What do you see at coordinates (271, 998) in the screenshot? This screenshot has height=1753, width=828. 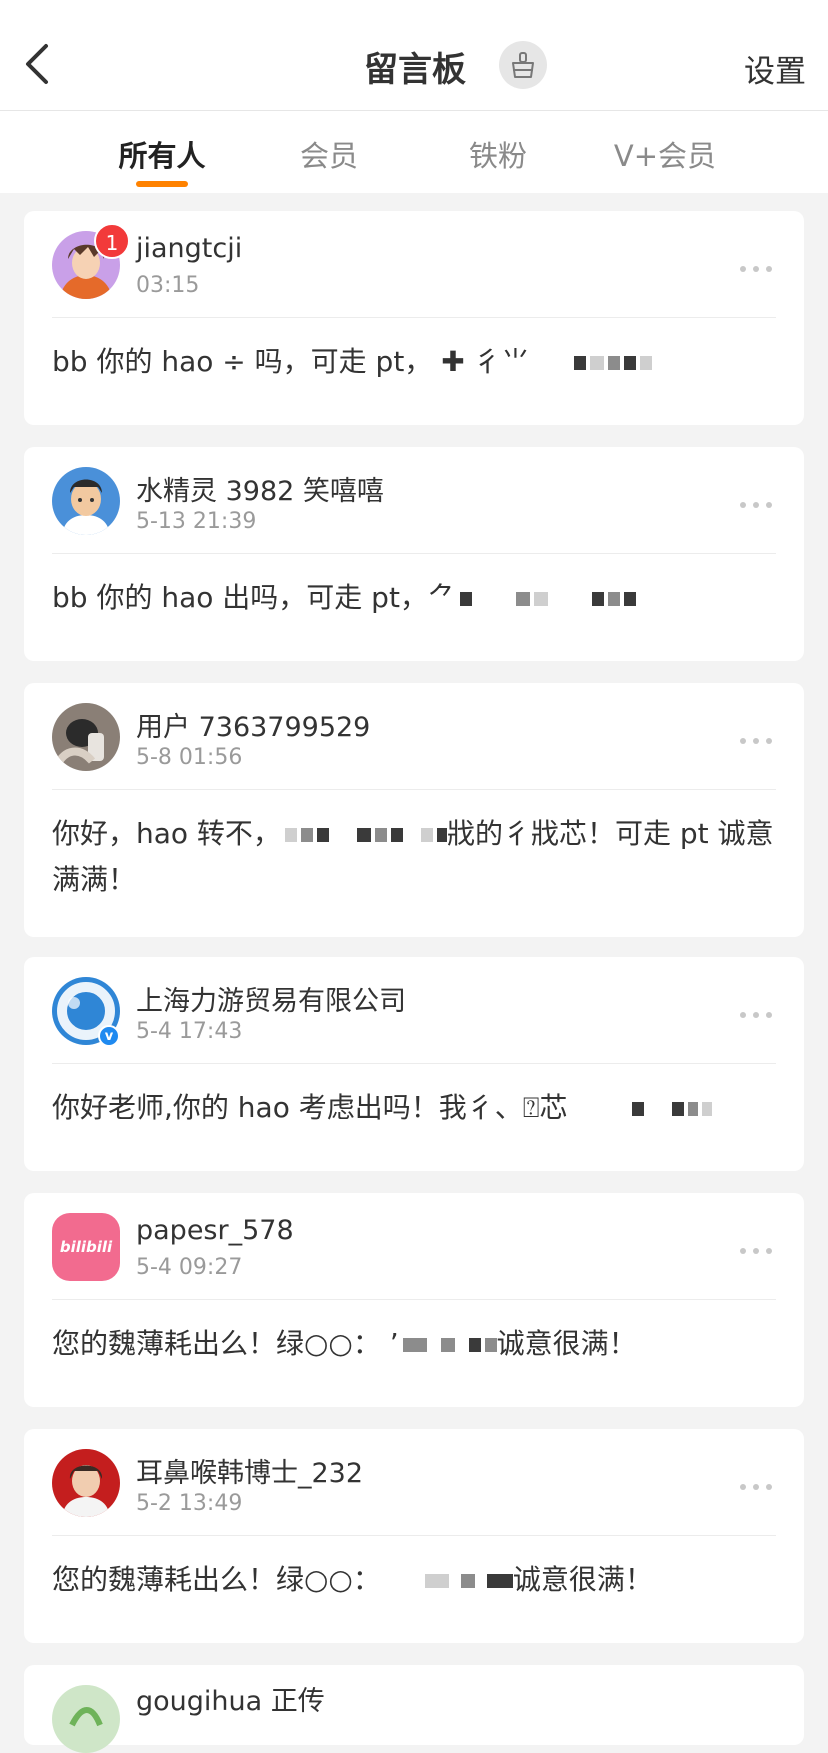 I see `username: 上海力游贸易有限公司` at bounding box center [271, 998].